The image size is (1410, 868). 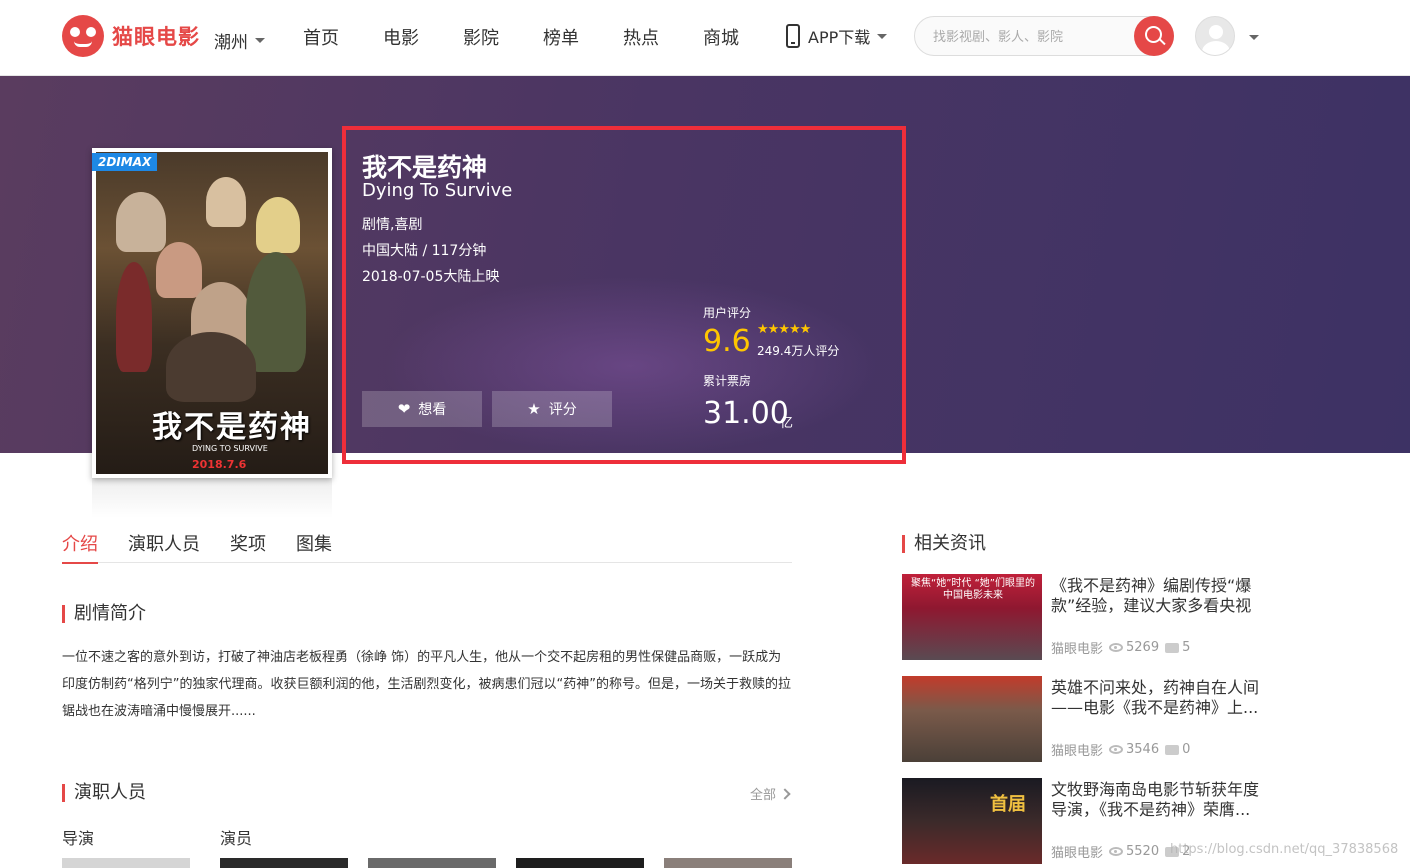 I want to click on poster-title: 我不是药神, so click(x=232, y=427).